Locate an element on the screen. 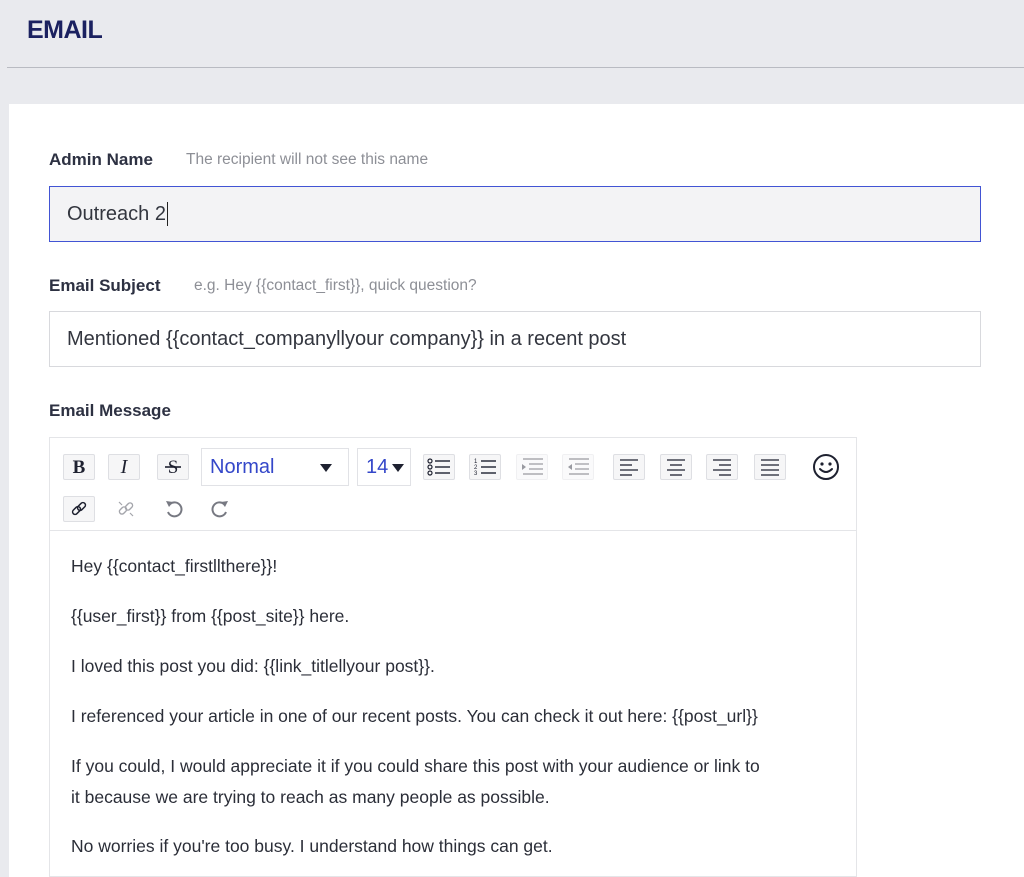 This screenshot has height=877, width=1024. svg-text: I is located at coordinates (124, 467).